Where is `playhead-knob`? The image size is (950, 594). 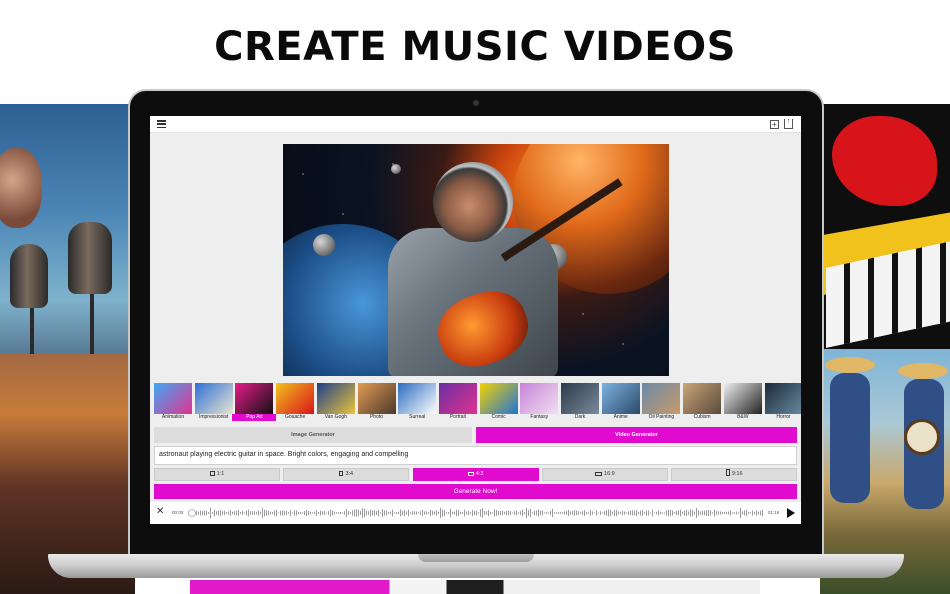 playhead-knob is located at coordinates (192, 513).